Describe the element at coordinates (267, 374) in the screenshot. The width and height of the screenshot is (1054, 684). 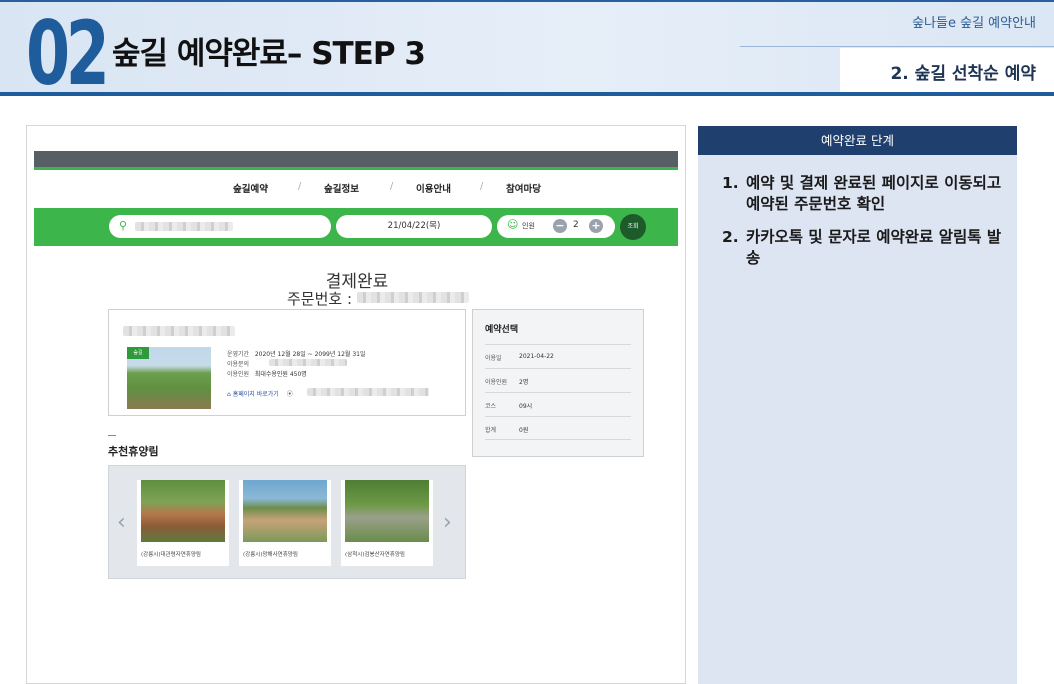
I see `info-row: 이용인원 최대수용인원 450명` at that location.